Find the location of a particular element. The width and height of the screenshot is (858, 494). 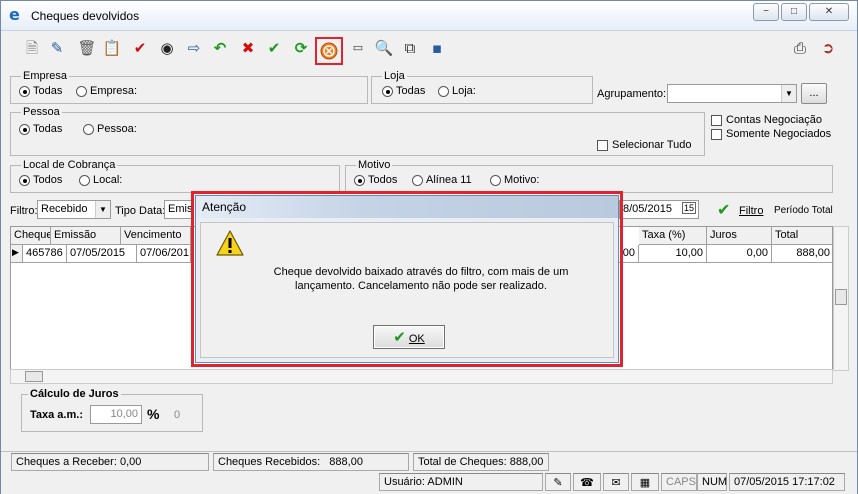

agrupamento-select: ▼ is located at coordinates (732, 93).